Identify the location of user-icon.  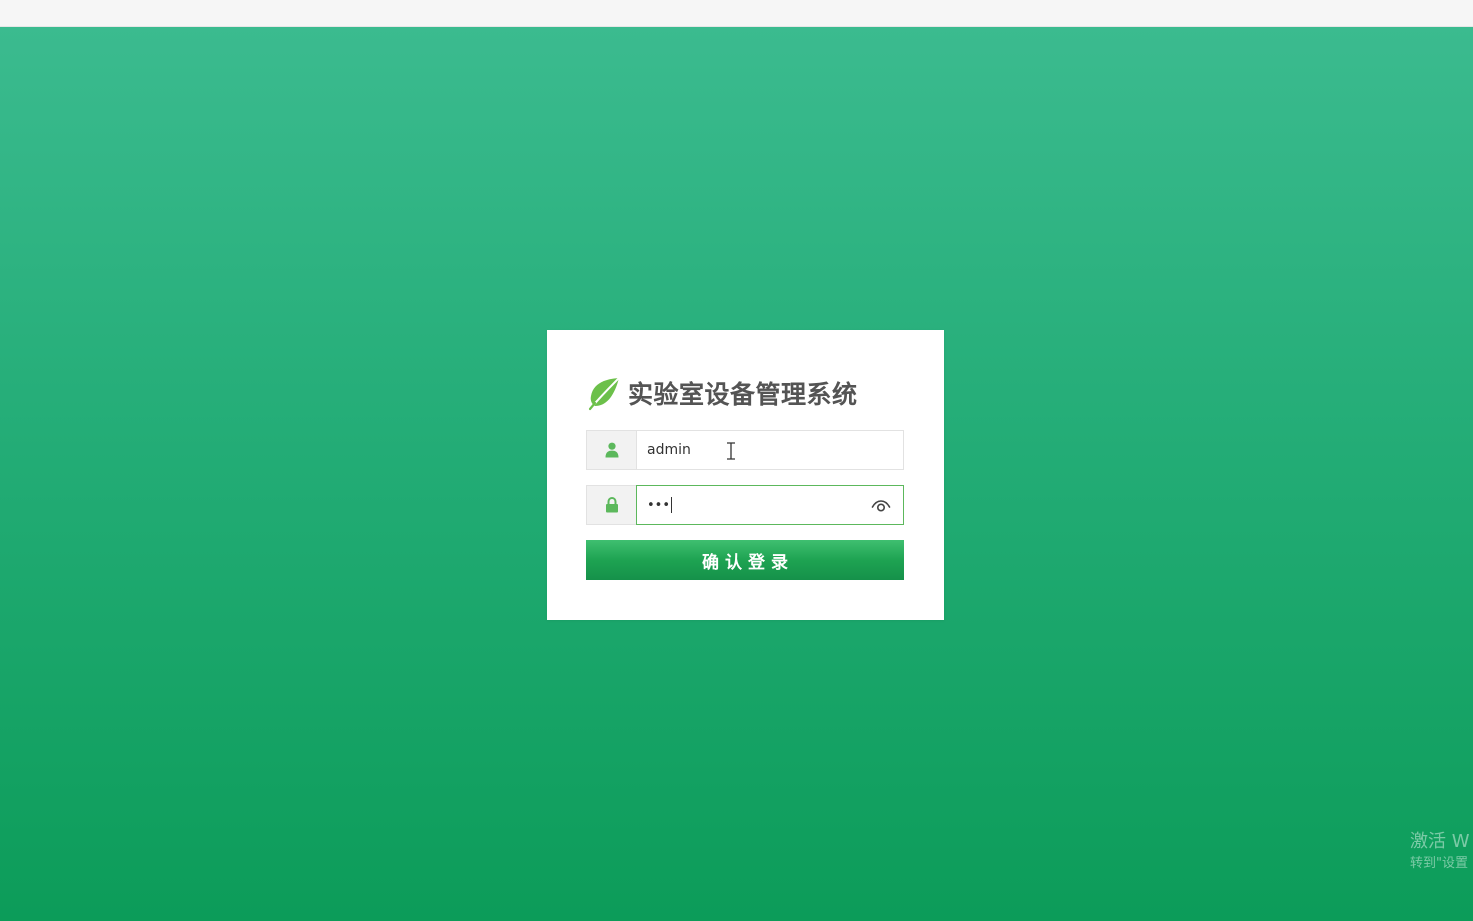
(612, 450).